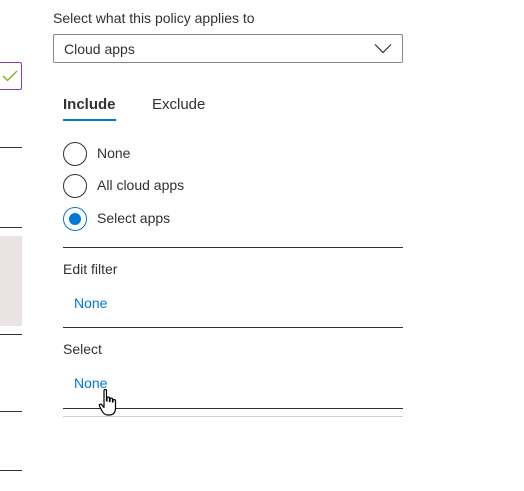  I want to click on edit-filter-link: None, so click(90, 303).